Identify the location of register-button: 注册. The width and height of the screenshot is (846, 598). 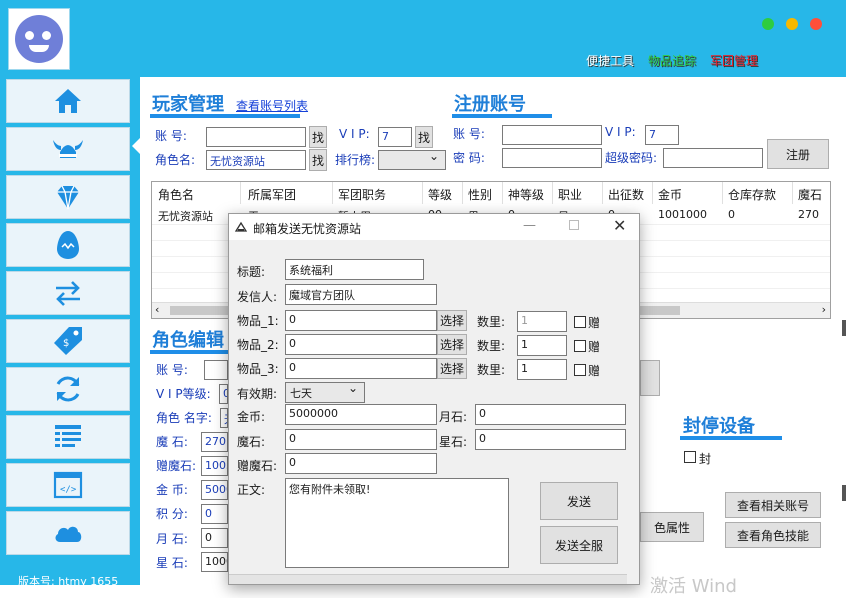
(798, 154).